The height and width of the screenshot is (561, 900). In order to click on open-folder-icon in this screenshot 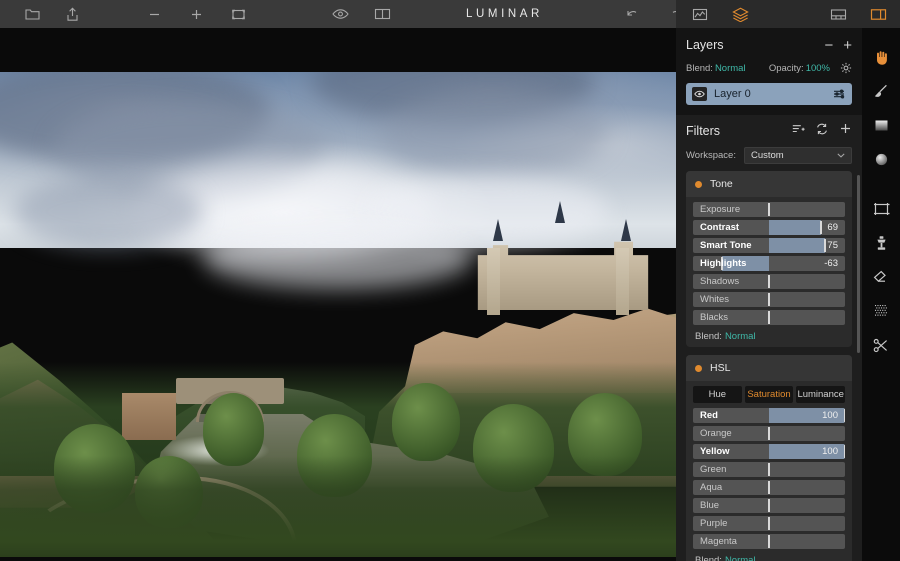, I will do `click(32, 14)`.